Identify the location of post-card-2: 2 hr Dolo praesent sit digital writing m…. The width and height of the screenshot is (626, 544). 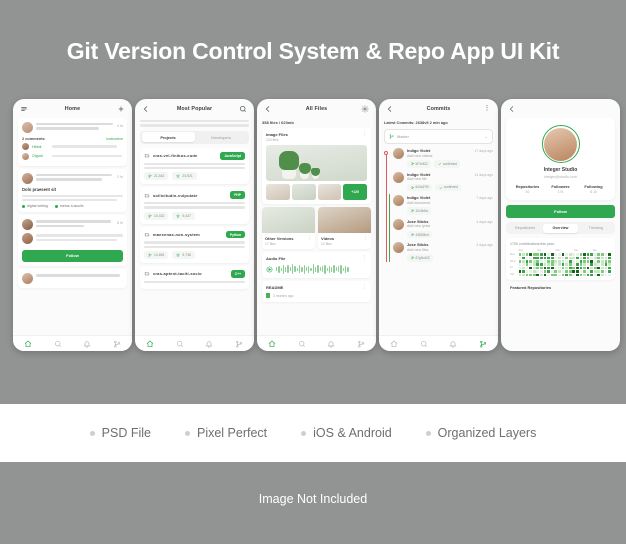
(72, 191).